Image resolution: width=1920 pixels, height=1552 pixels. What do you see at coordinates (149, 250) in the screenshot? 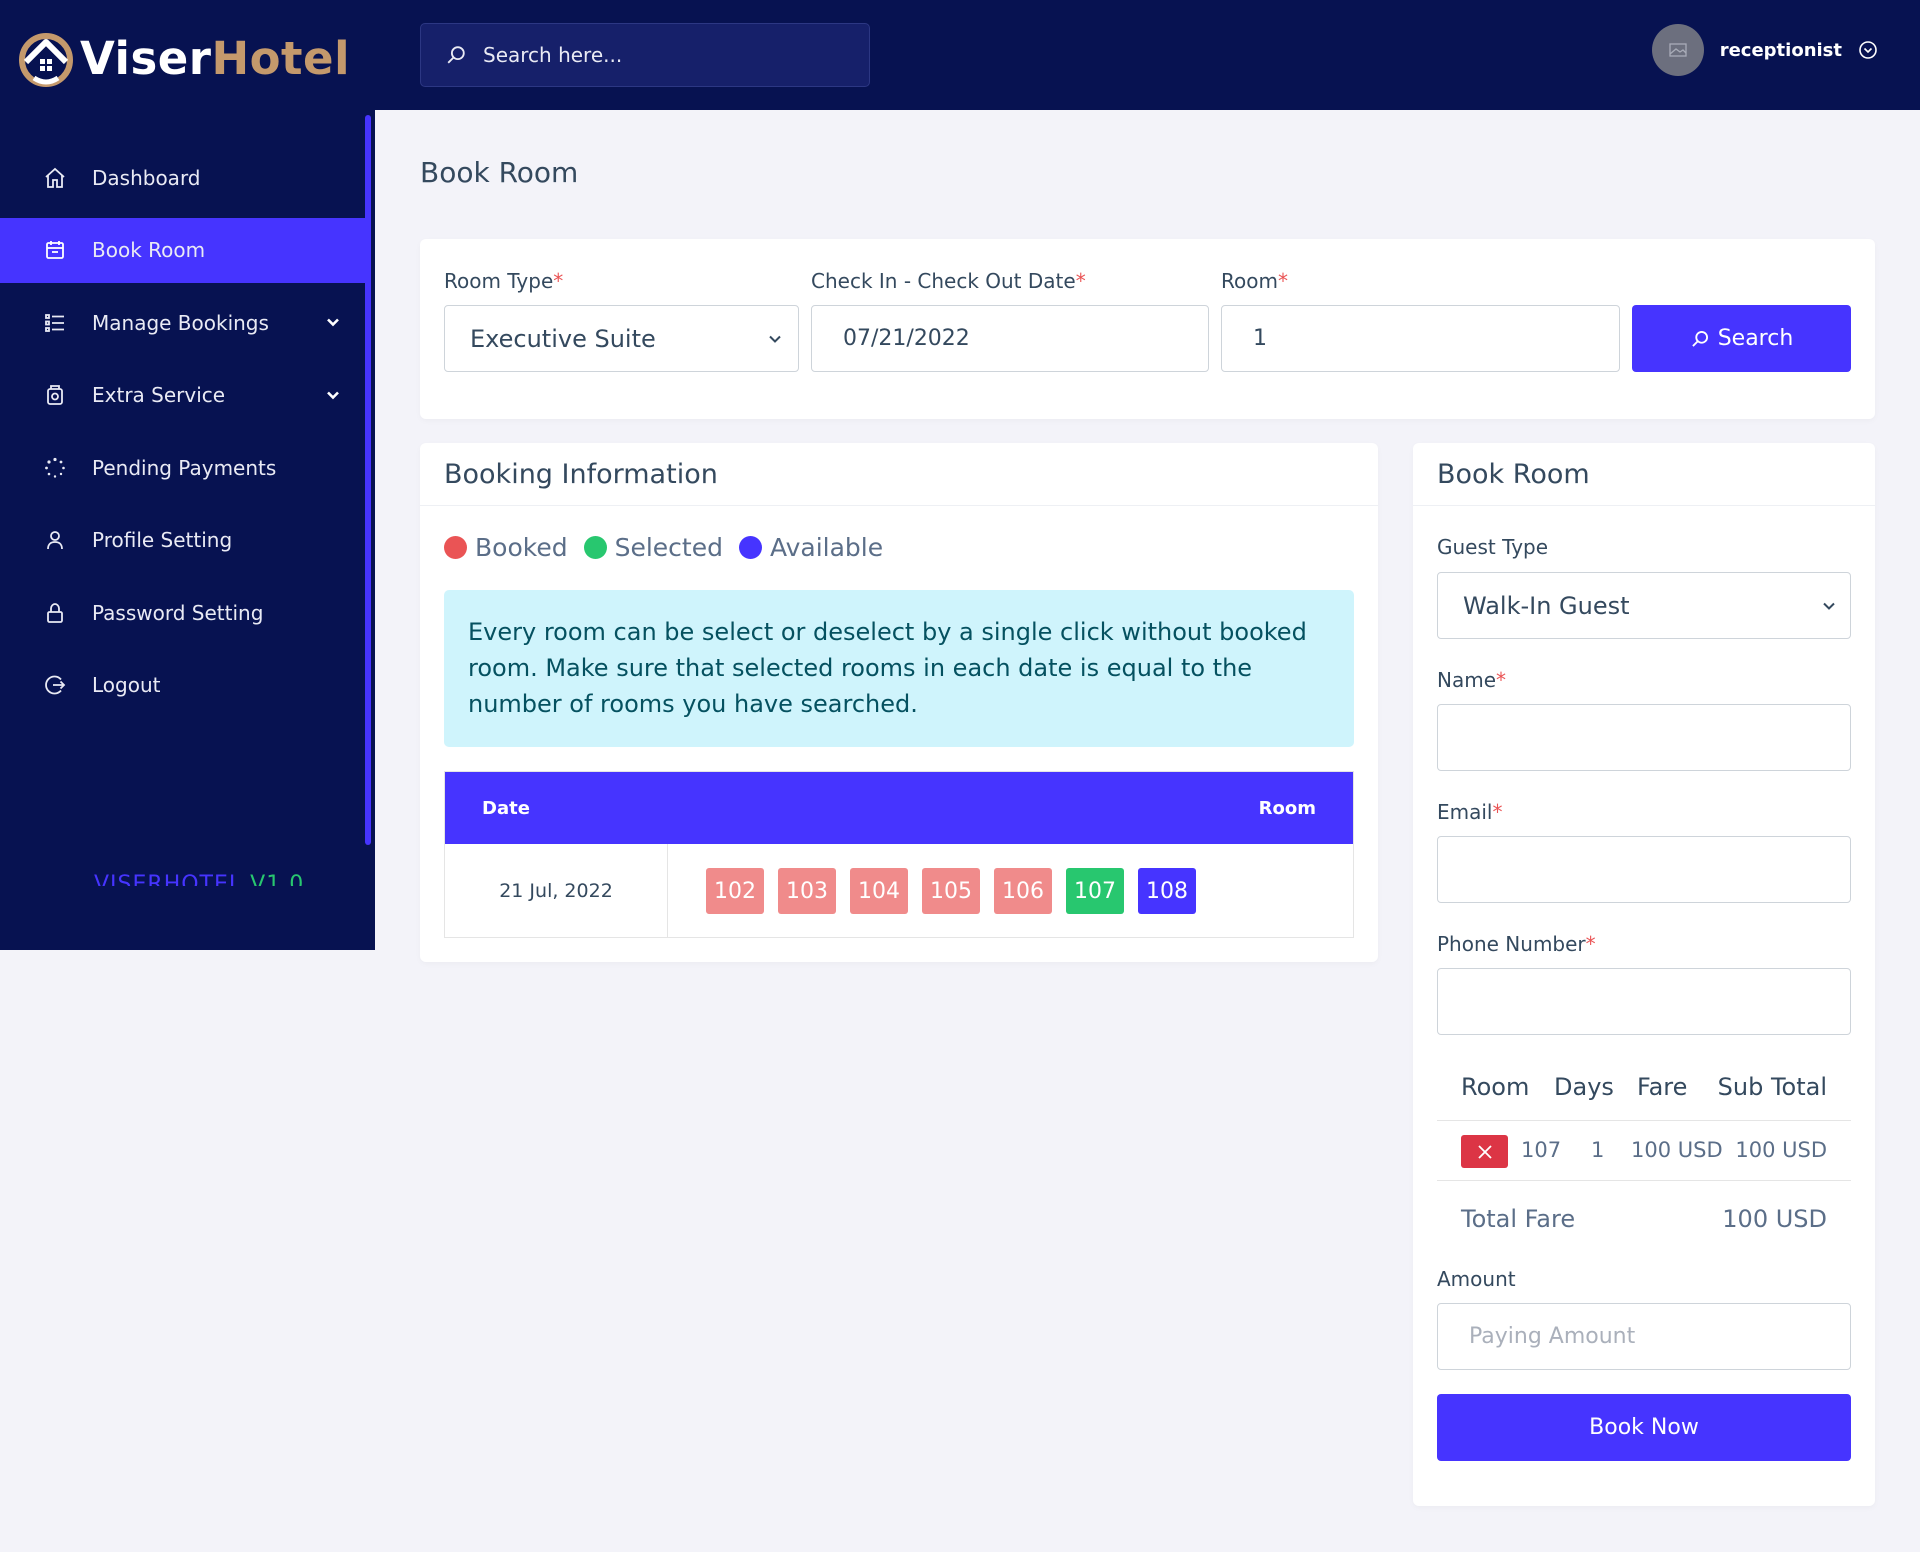
I see `sidebar-item-label: Book Room` at bounding box center [149, 250].